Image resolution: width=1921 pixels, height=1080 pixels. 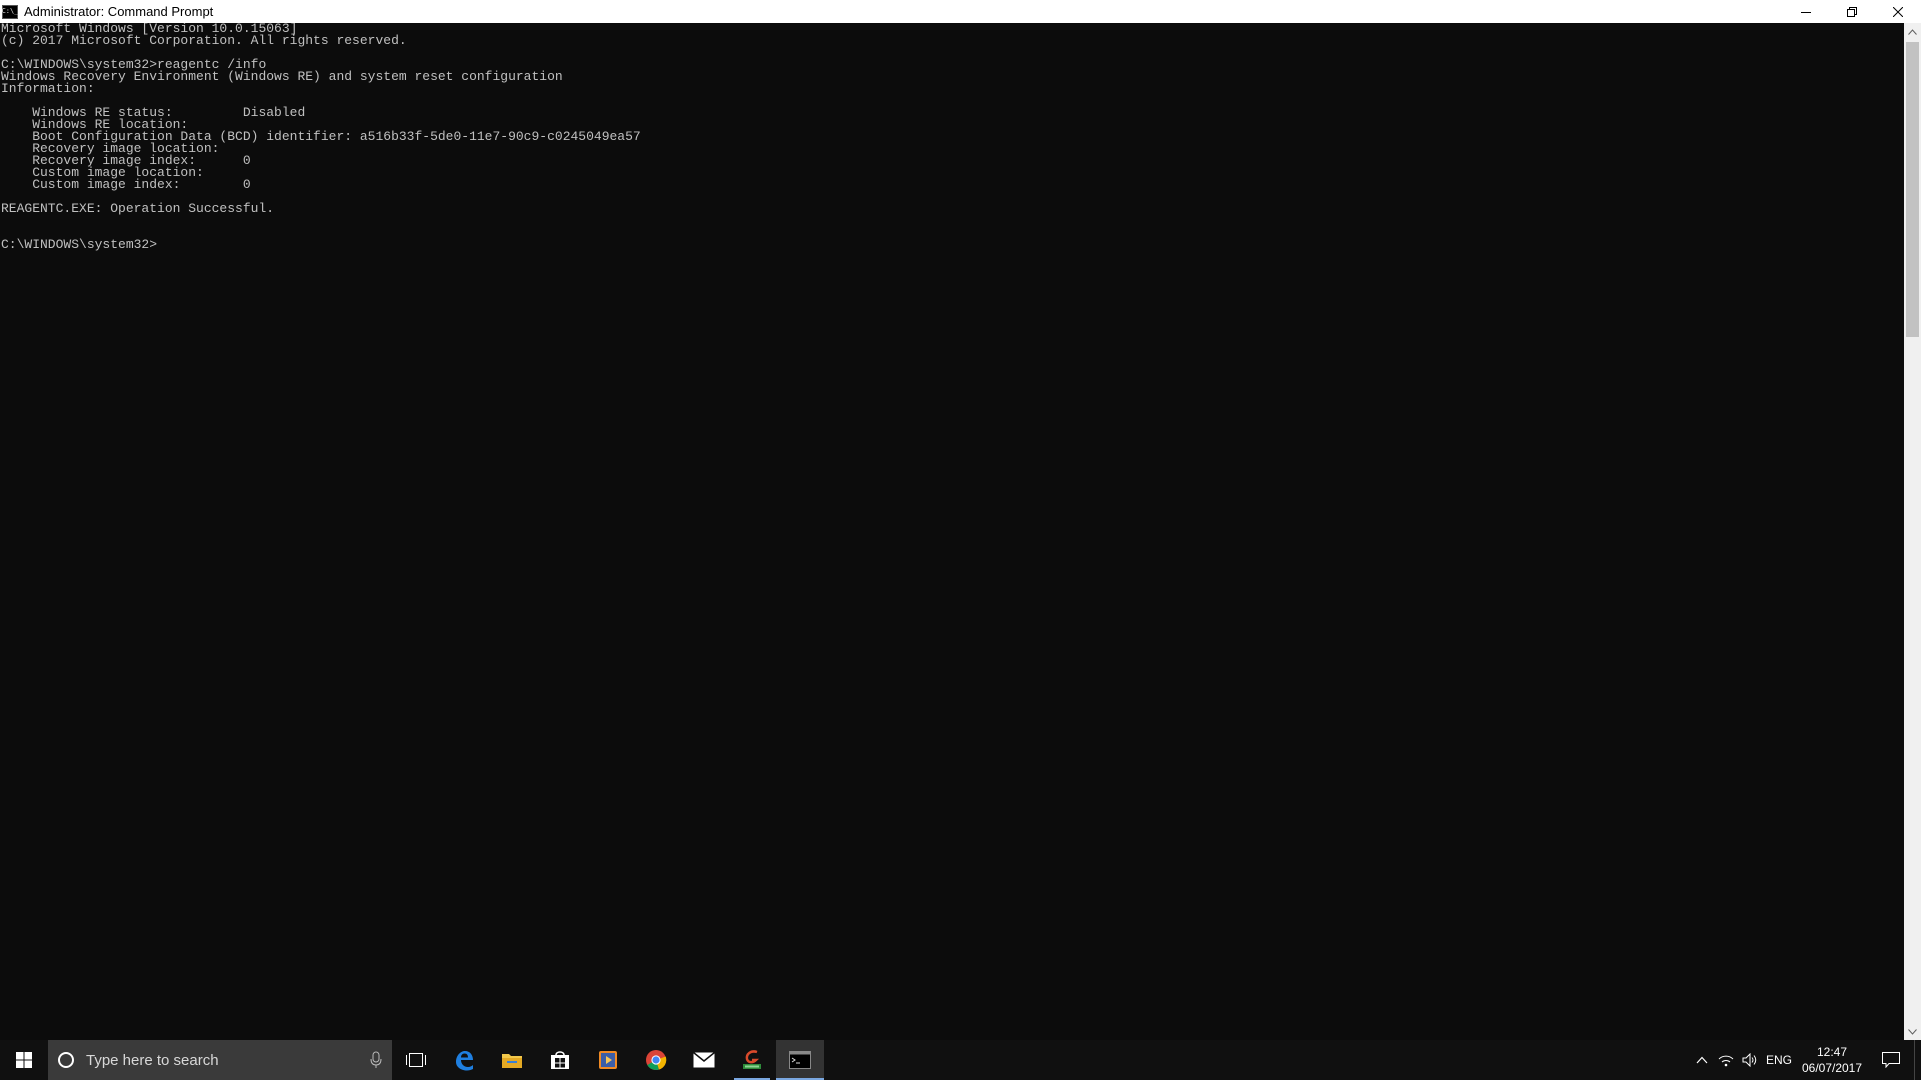 I want to click on restore-icon, so click(x=1852, y=11).